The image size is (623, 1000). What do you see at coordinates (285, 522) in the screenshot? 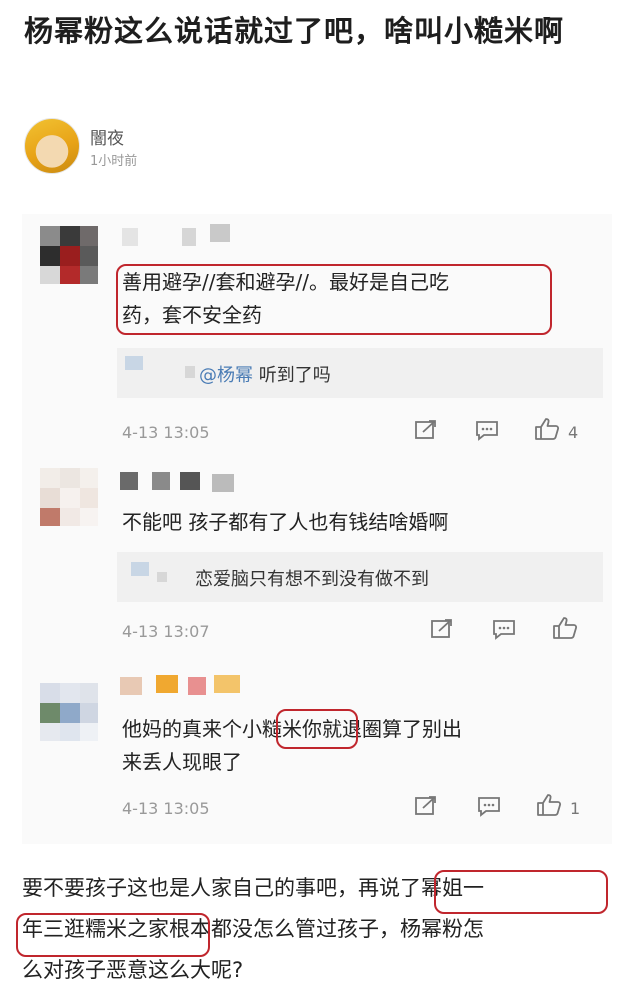
I see `comment-text: 不能吧 孩子都有了人也有钱结啥婚啊` at bounding box center [285, 522].